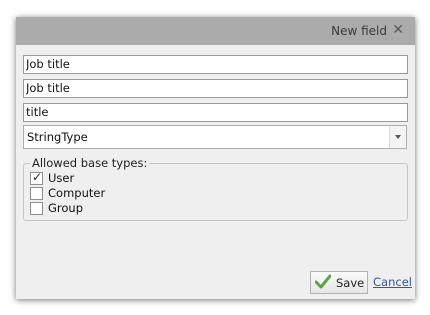 The width and height of the screenshot is (430, 315). I want to click on display-name-field, so click(215, 88).